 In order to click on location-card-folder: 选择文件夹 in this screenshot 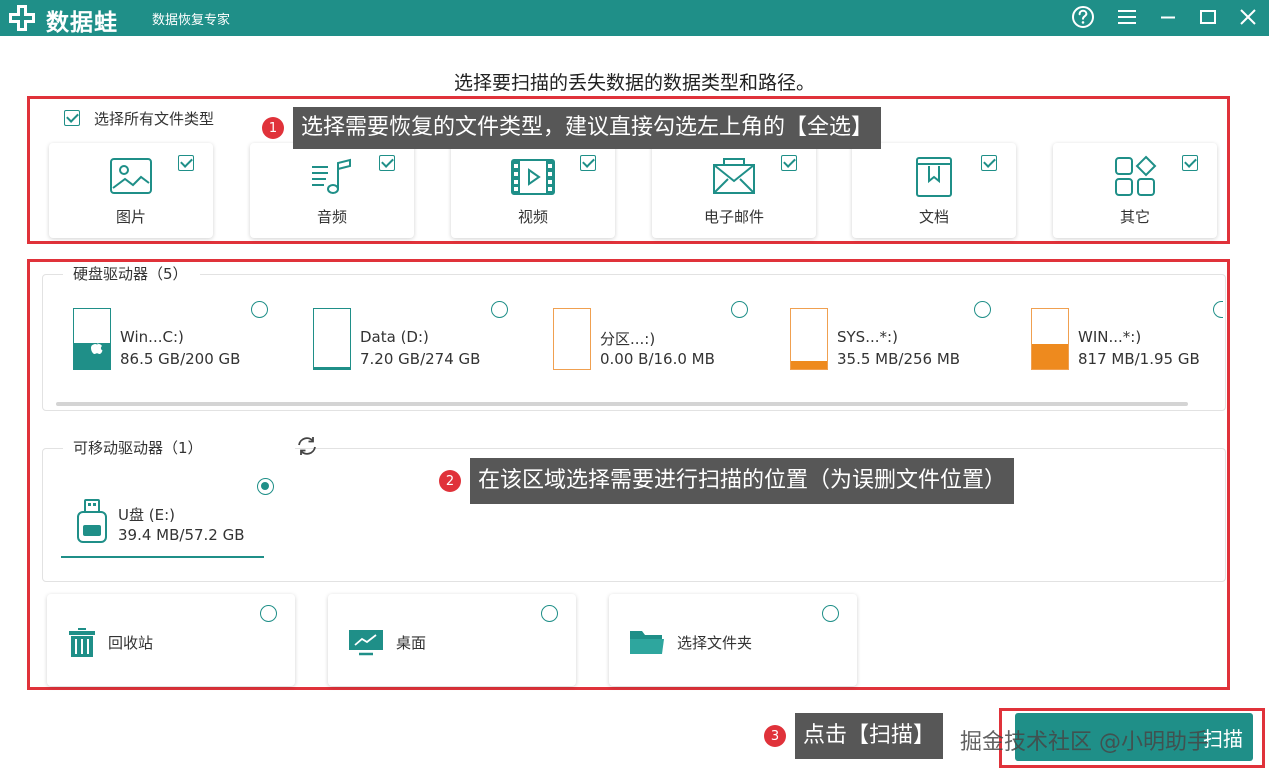, I will do `click(733, 640)`.